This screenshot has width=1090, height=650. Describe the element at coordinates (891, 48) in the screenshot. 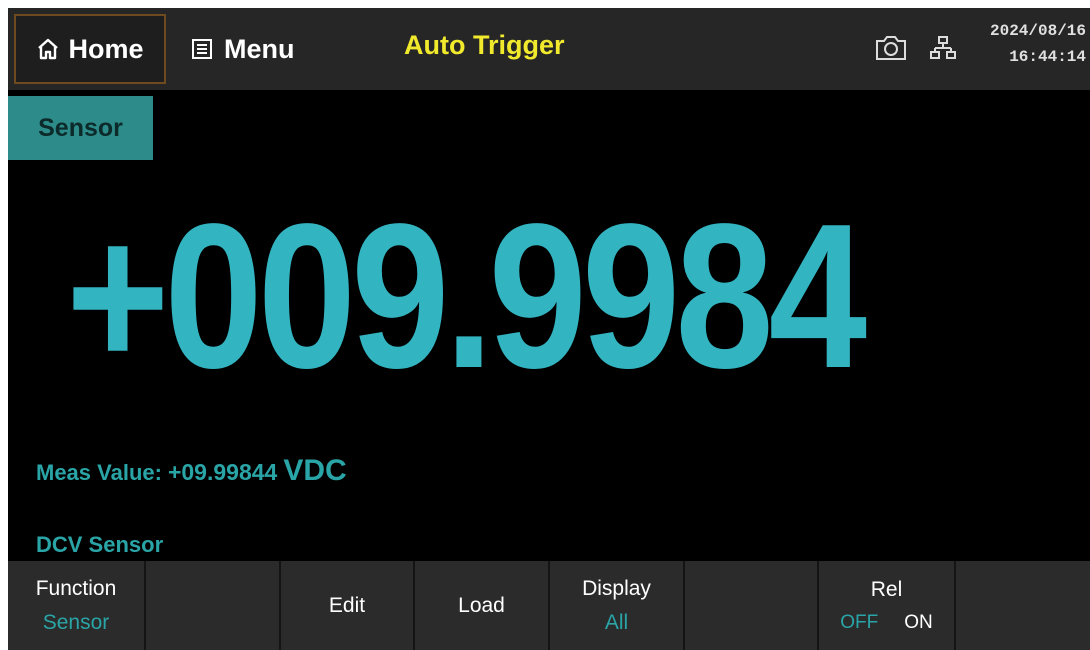

I see `camera-icon` at that location.